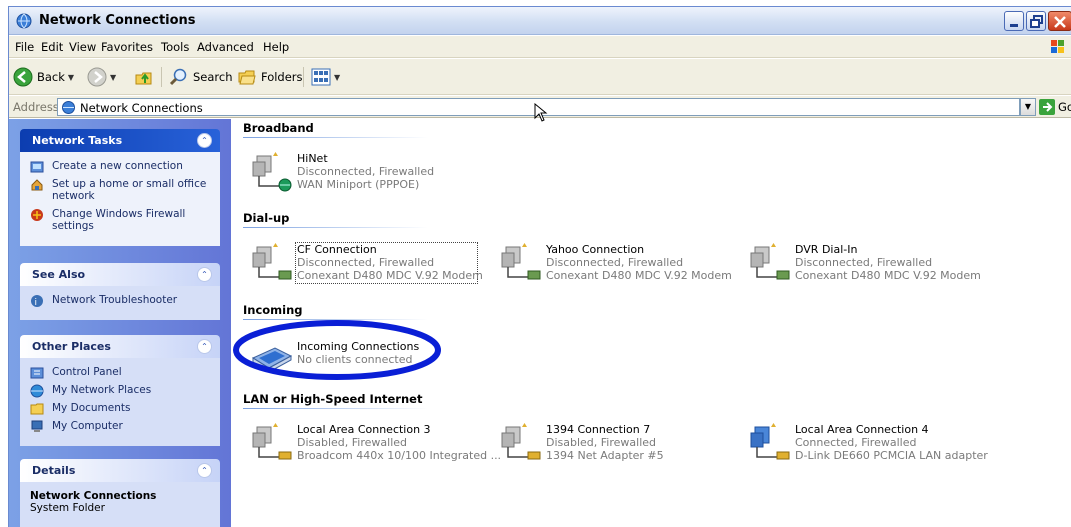  What do you see at coordinates (201, 77) in the screenshot?
I see `search-button: Search` at bounding box center [201, 77].